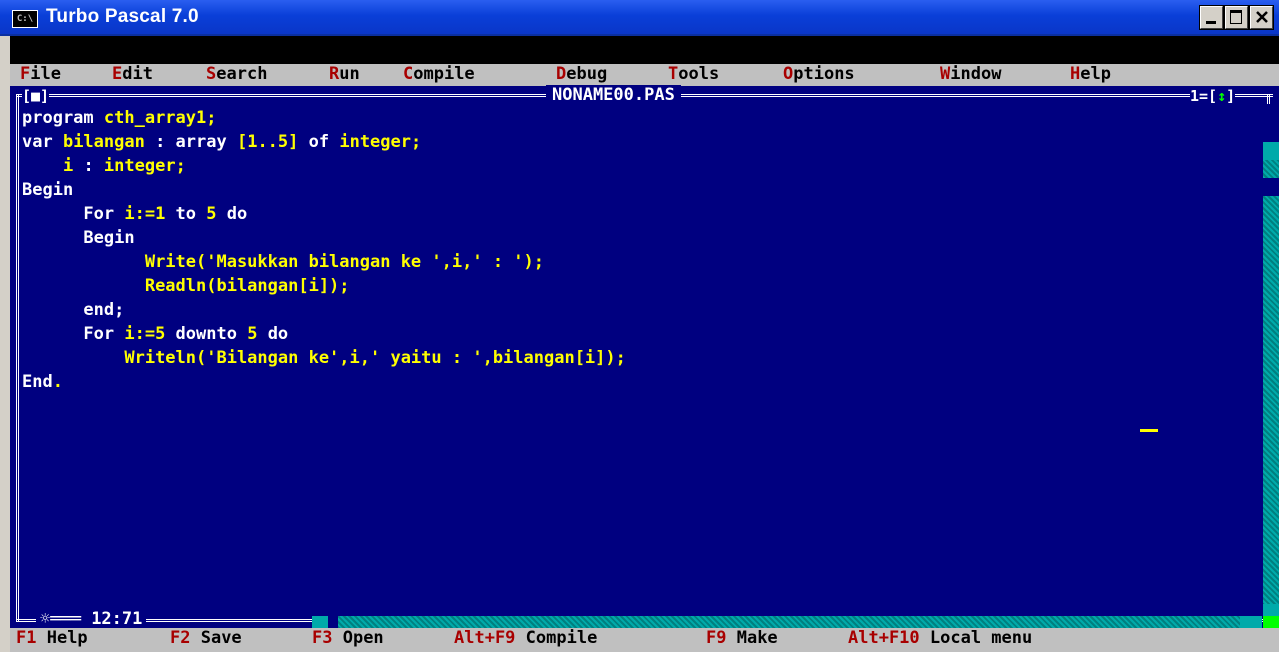 Image resolution: width=1279 pixels, height=652 pixels. What do you see at coordinates (236, 75) in the screenshot?
I see `menu-search: Search` at bounding box center [236, 75].